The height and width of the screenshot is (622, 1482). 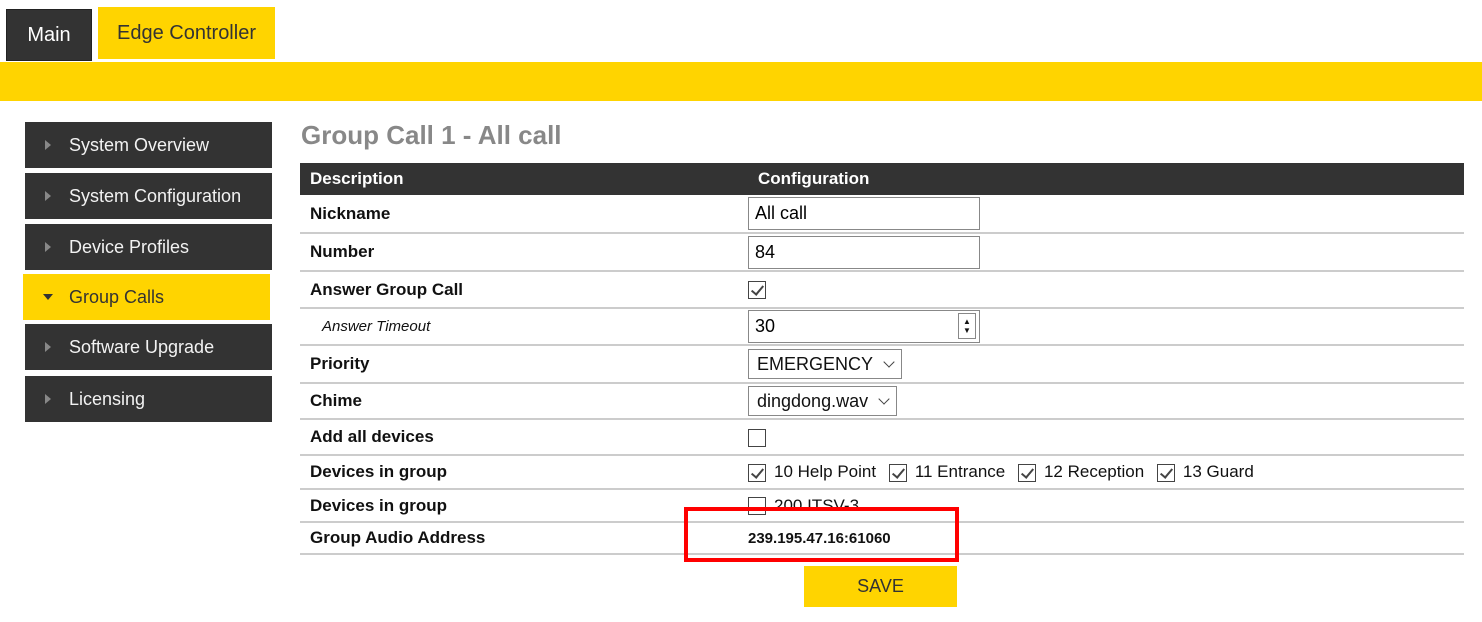 I want to click on tab-main: Main, so click(x=49, y=35).